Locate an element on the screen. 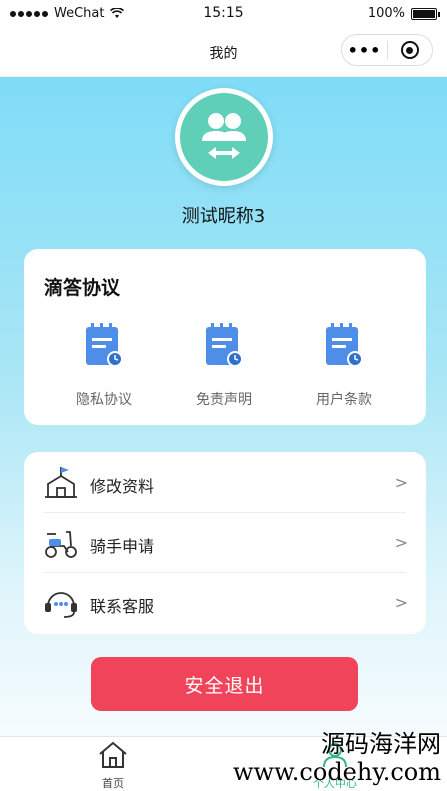  menu-item-rider-apply: 骑手申请 > is located at coordinates (226, 543).